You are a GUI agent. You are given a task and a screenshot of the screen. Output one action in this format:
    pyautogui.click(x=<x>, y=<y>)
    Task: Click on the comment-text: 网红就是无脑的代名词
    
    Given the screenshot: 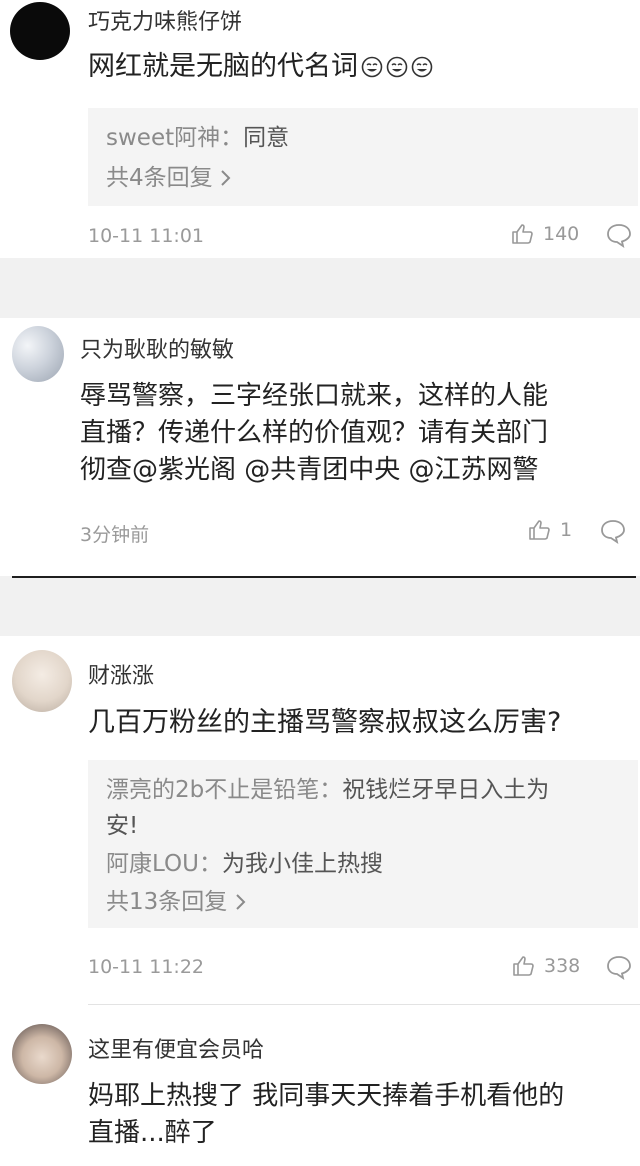 What is the action you would take?
    pyautogui.click(x=260, y=66)
    